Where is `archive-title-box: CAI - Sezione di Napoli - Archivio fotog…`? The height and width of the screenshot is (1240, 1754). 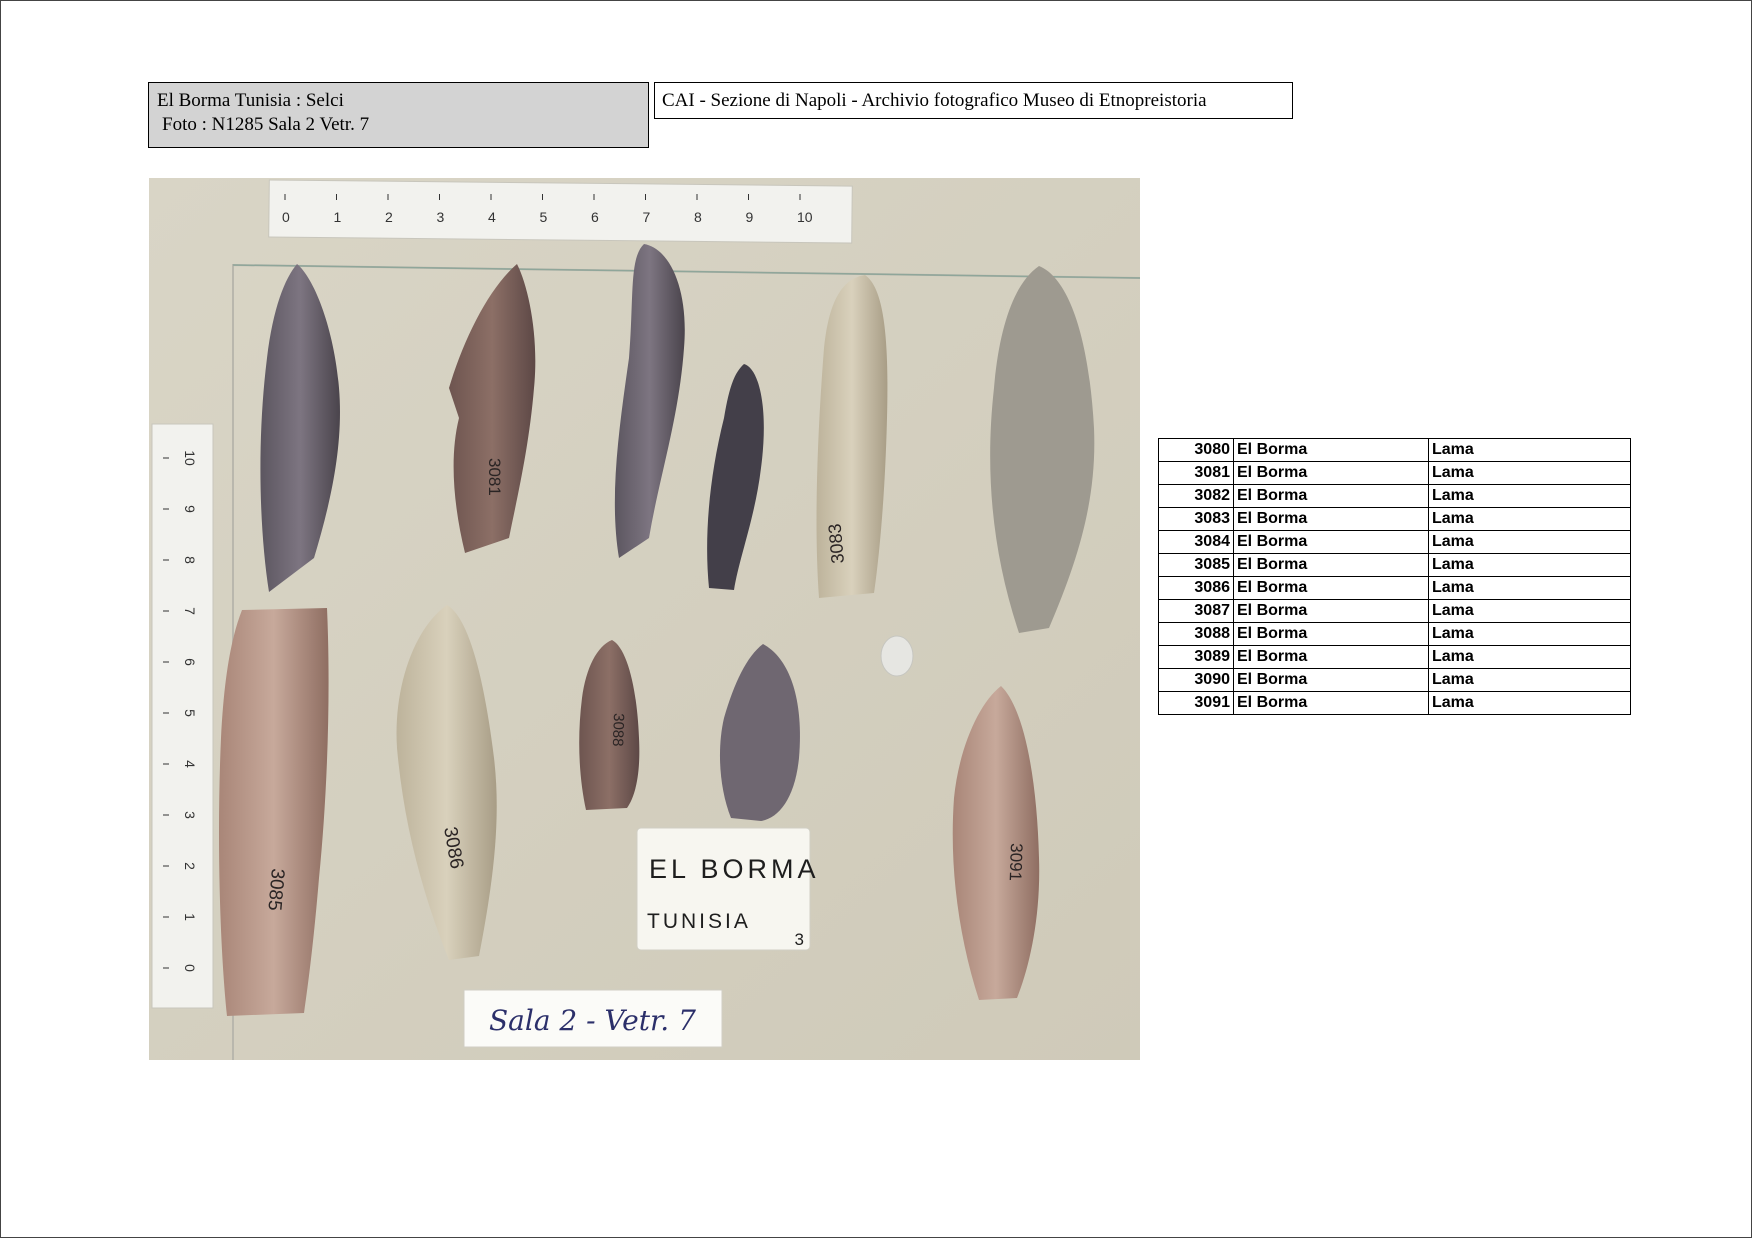
archive-title-box: CAI - Sezione di Napoli - Archivio fotog… is located at coordinates (973, 100).